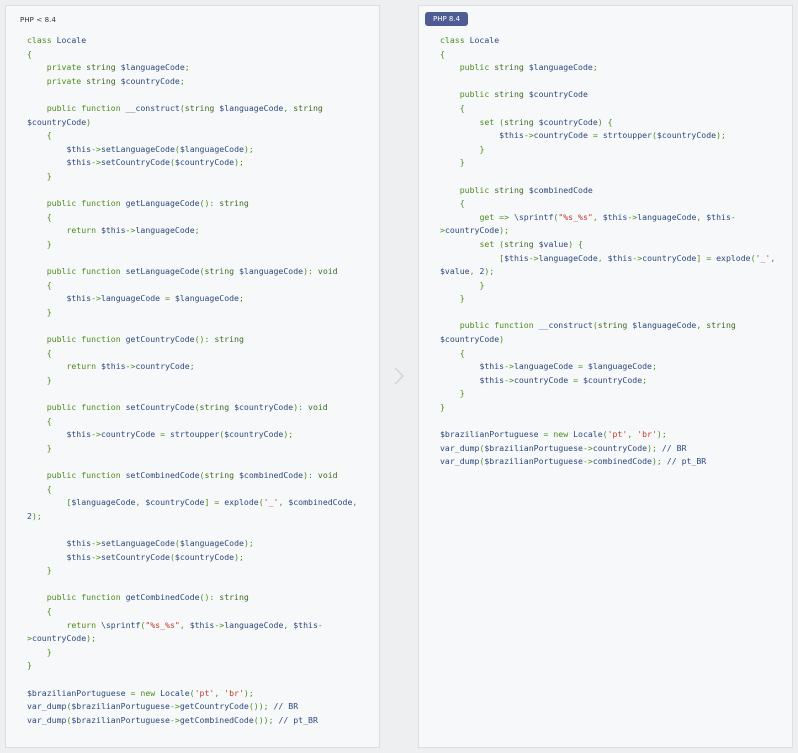 This screenshot has height=753, width=798. Describe the element at coordinates (204, 339) in the screenshot. I see `code-token: ():` at that location.